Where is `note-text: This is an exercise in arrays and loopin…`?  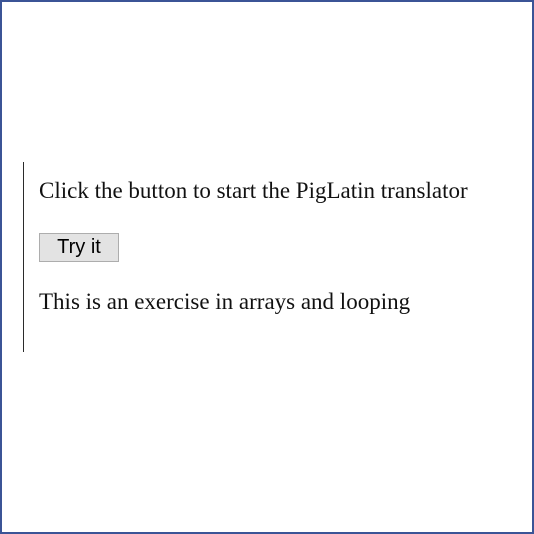
note-text: This is an exercise in arrays and loopin… is located at coordinates (225, 301).